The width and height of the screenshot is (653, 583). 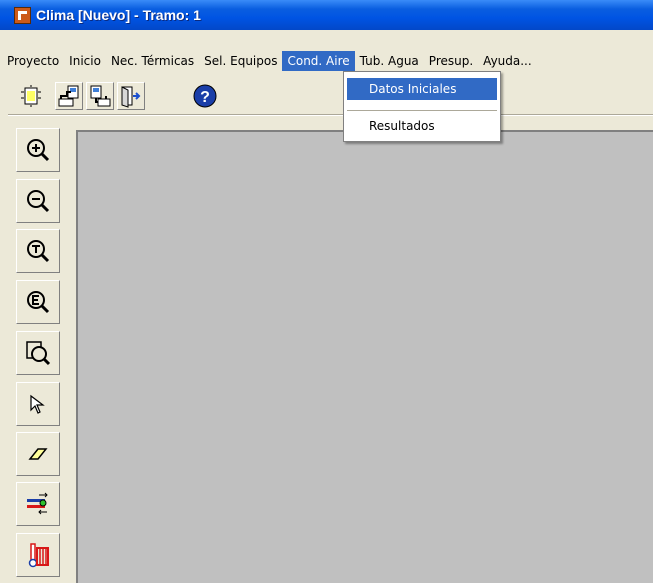 I want to click on menu-separator, so click(x=422, y=110).